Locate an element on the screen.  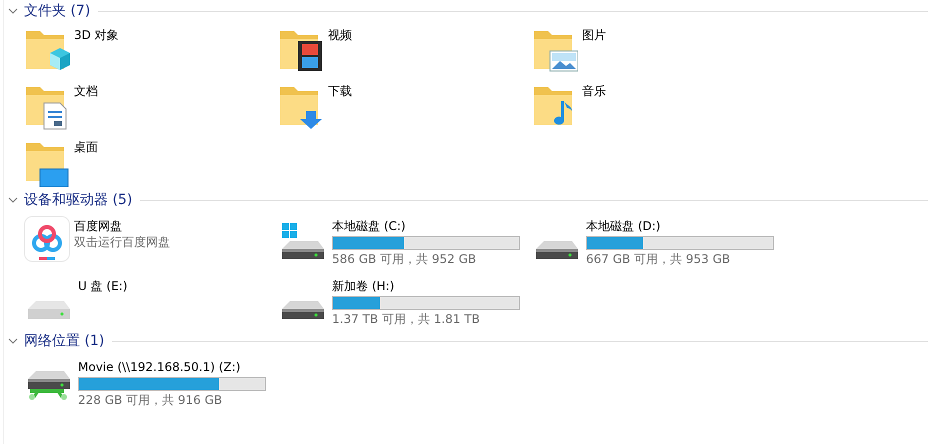
cloud-app-icon is located at coordinates (47, 239).